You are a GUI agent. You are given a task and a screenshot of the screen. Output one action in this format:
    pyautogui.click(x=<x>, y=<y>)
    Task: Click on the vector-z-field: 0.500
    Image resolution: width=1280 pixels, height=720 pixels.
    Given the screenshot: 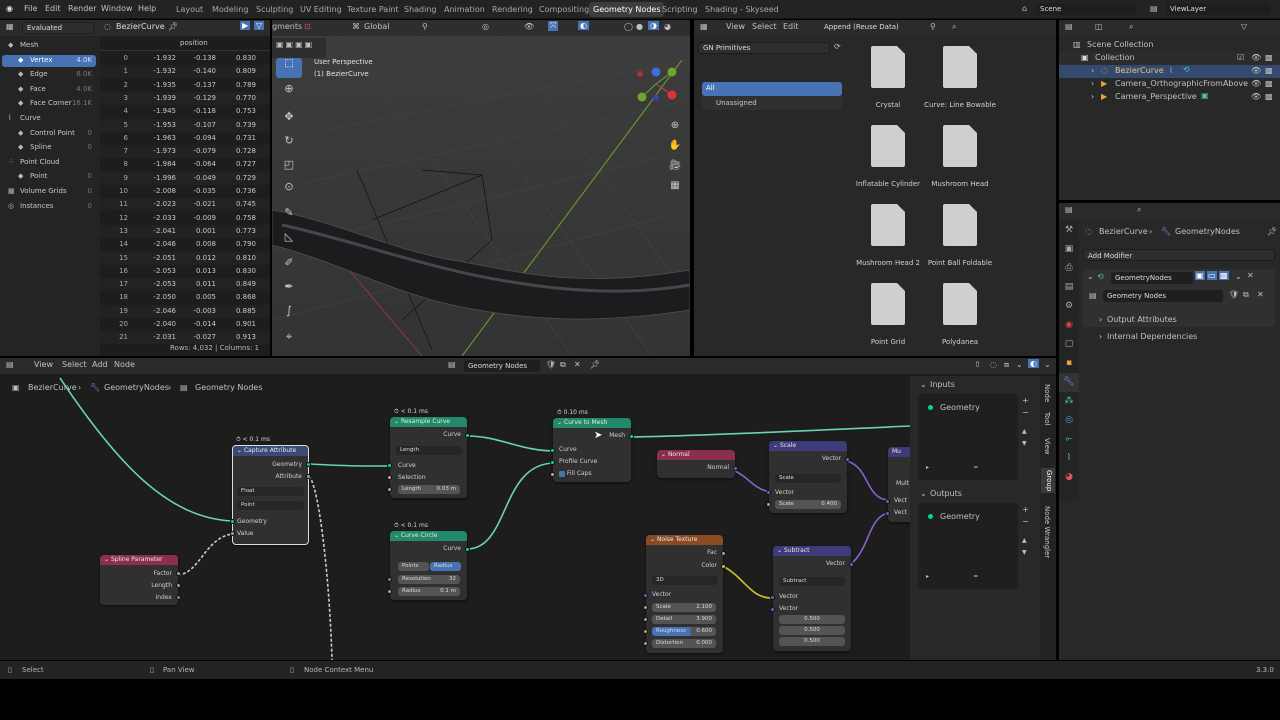 What is the action you would take?
    pyautogui.click(x=812, y=641)
    